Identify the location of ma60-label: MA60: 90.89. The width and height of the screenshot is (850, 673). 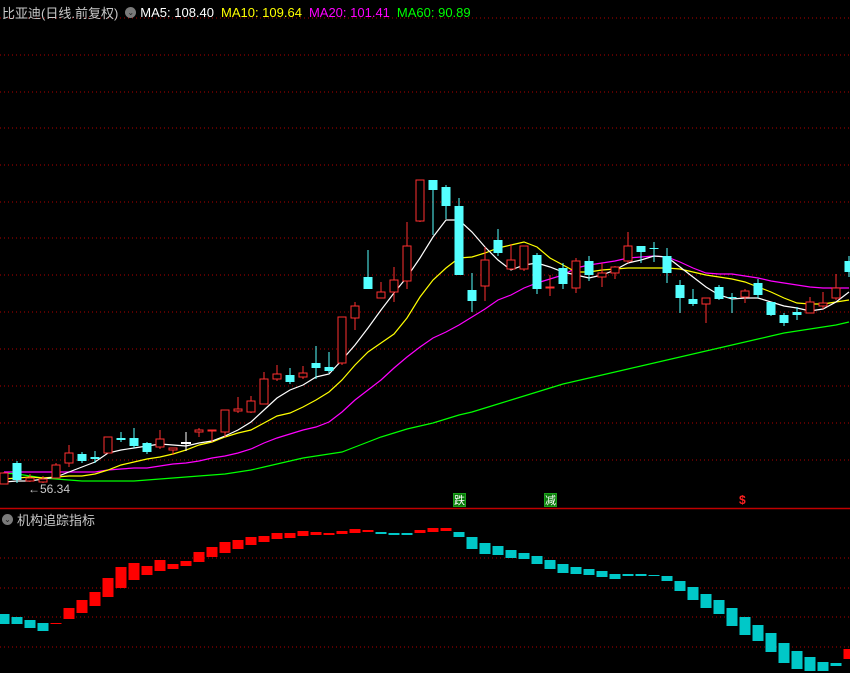
(433, 12).